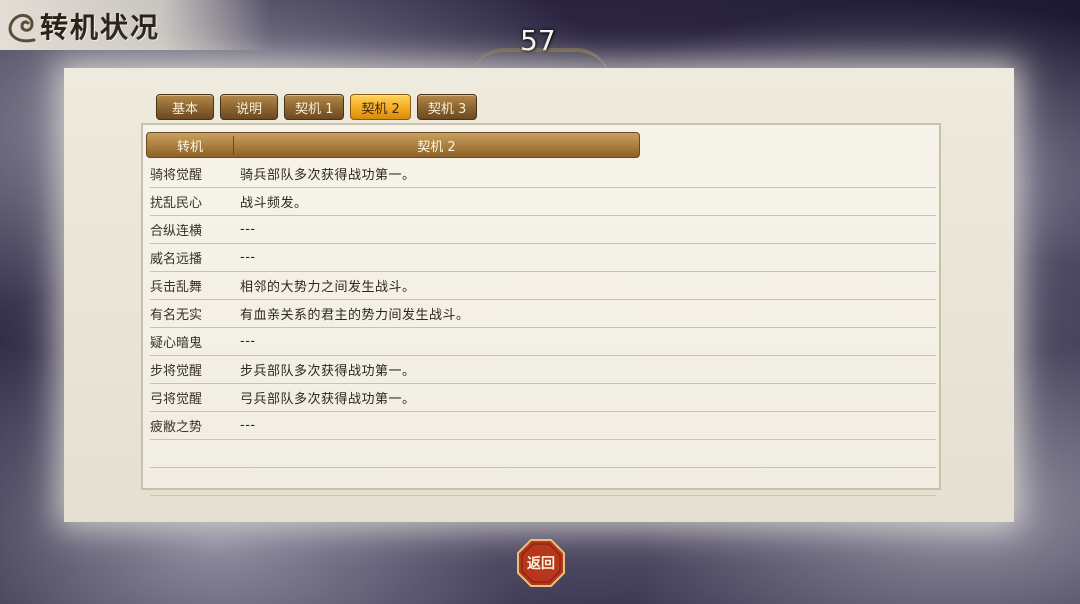 The image size is (1080, 604). What do you see at coordinates (543, 202) in the screenshot?
I see `table-row: 扰乱民心 战斗频发。` at bounding box center [543, 202].